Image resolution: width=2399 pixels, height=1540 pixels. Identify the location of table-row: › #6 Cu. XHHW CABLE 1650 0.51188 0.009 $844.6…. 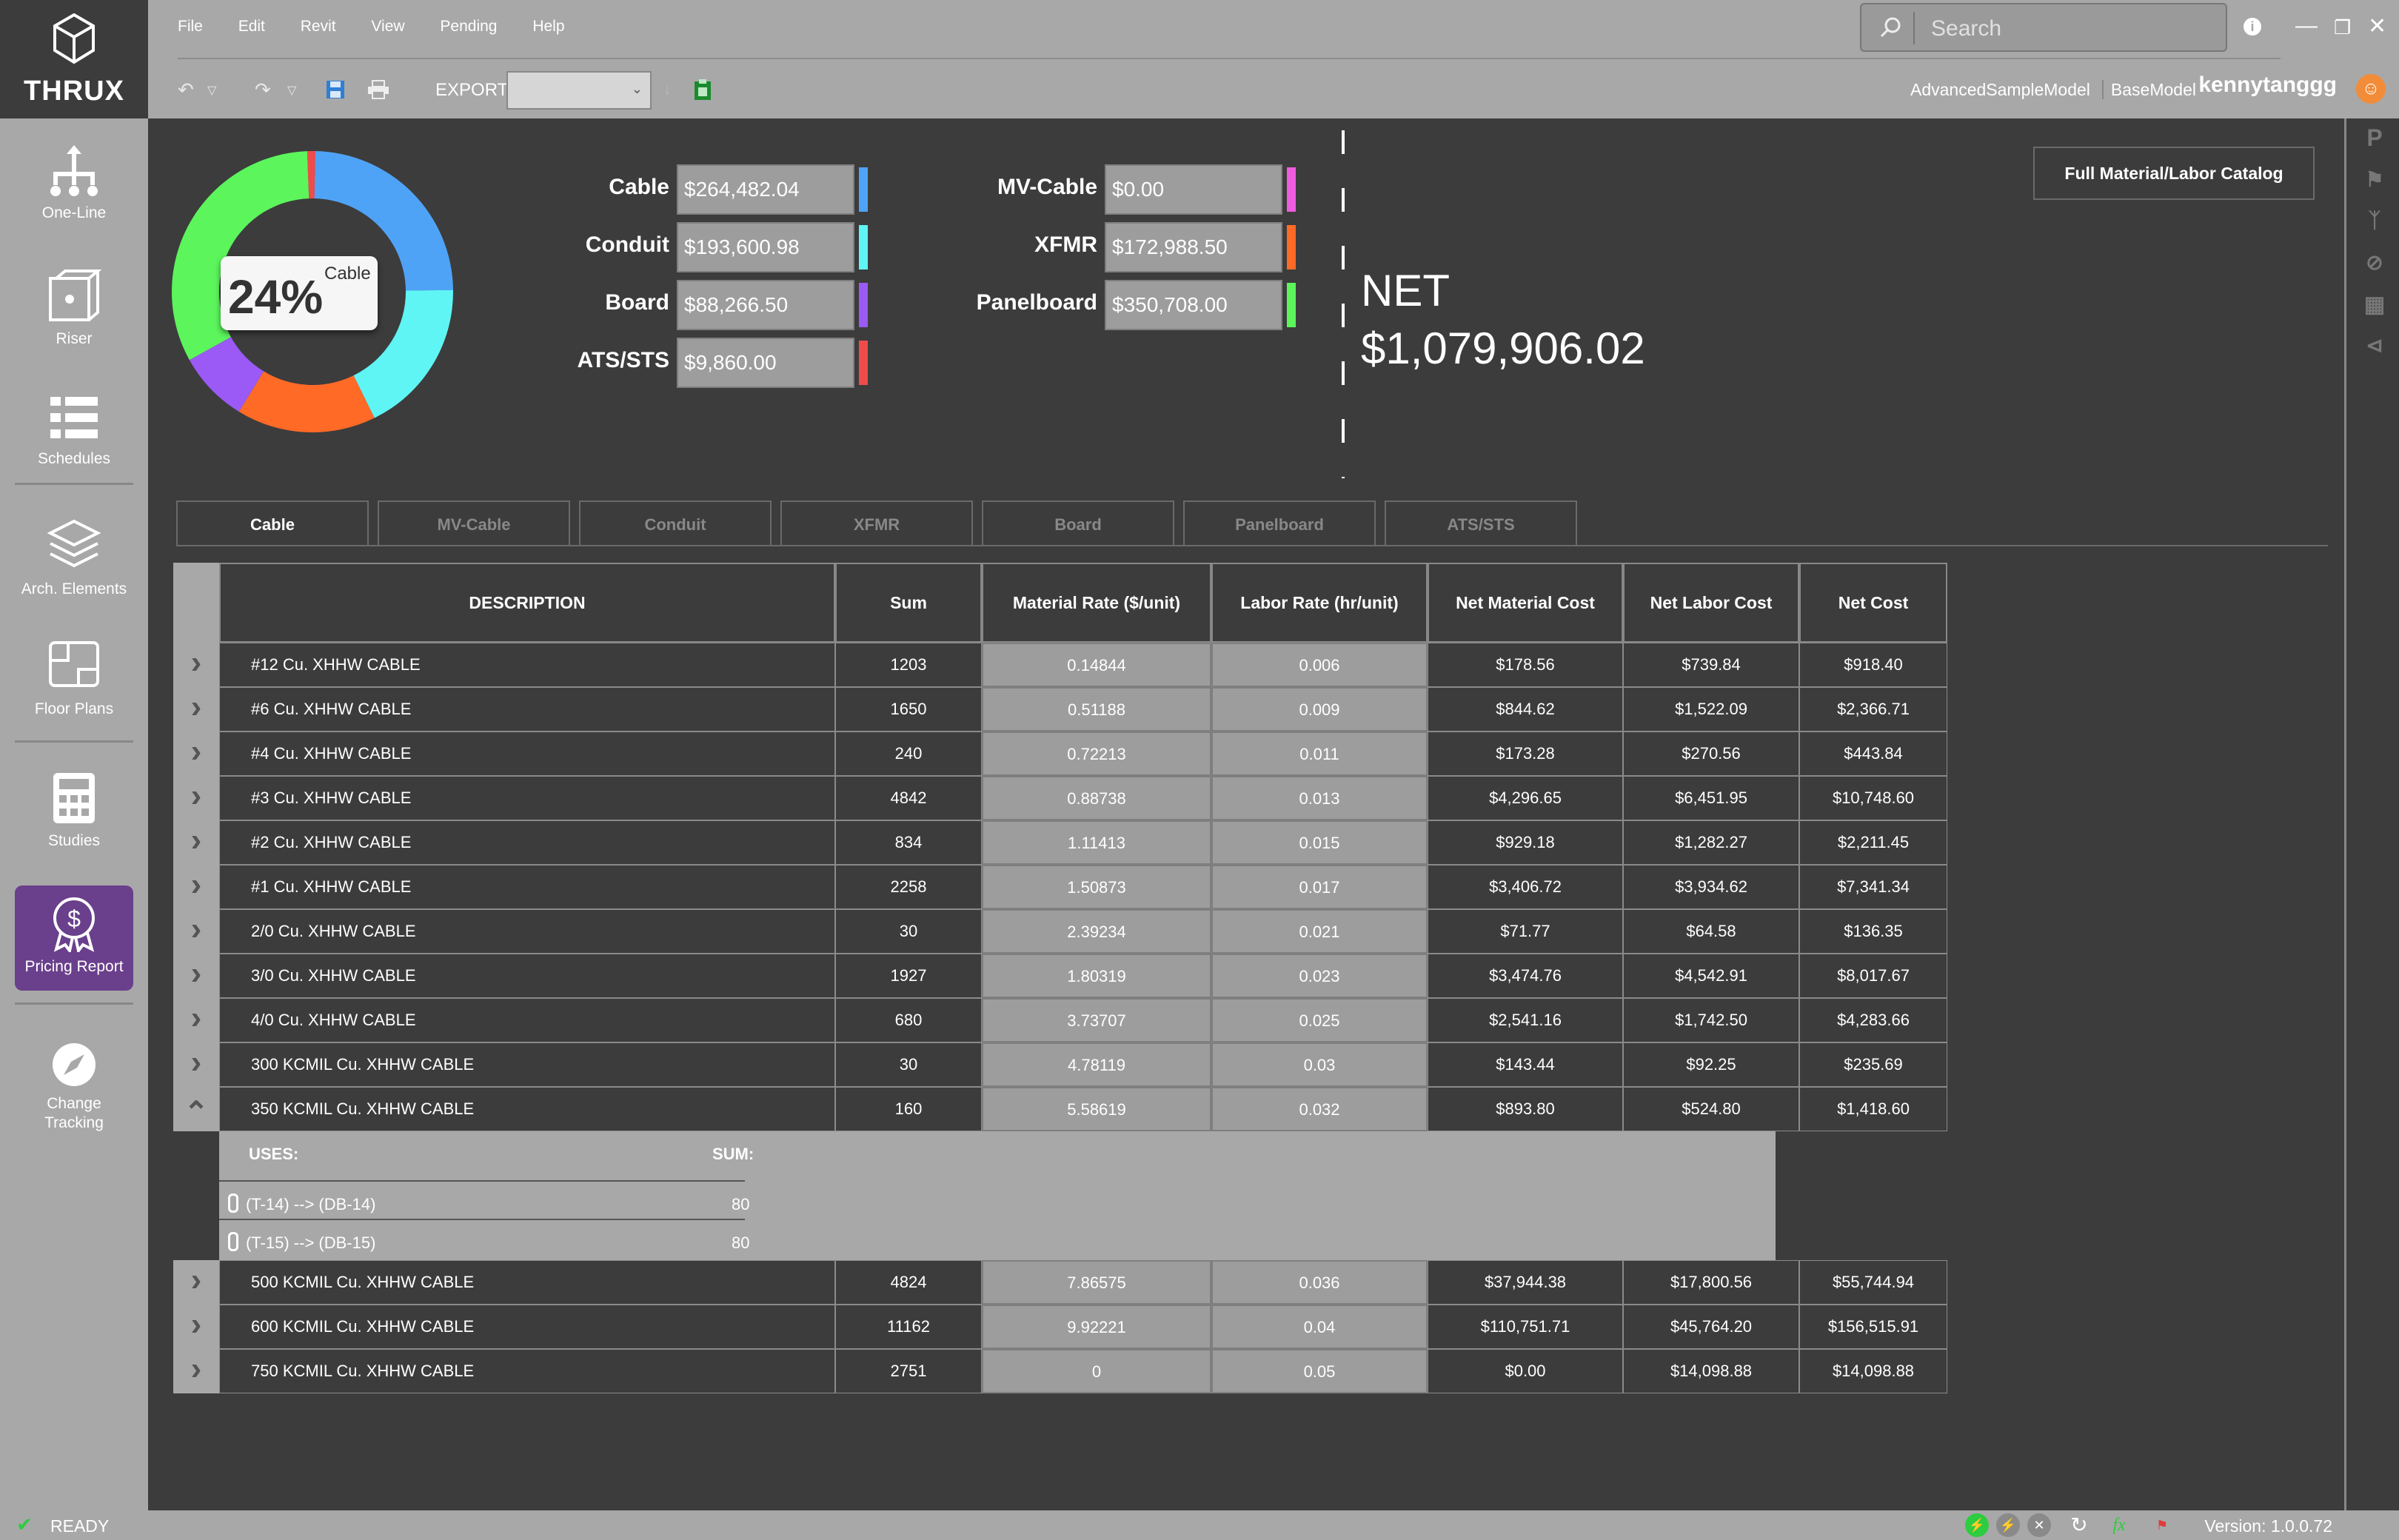
(1060, 710).